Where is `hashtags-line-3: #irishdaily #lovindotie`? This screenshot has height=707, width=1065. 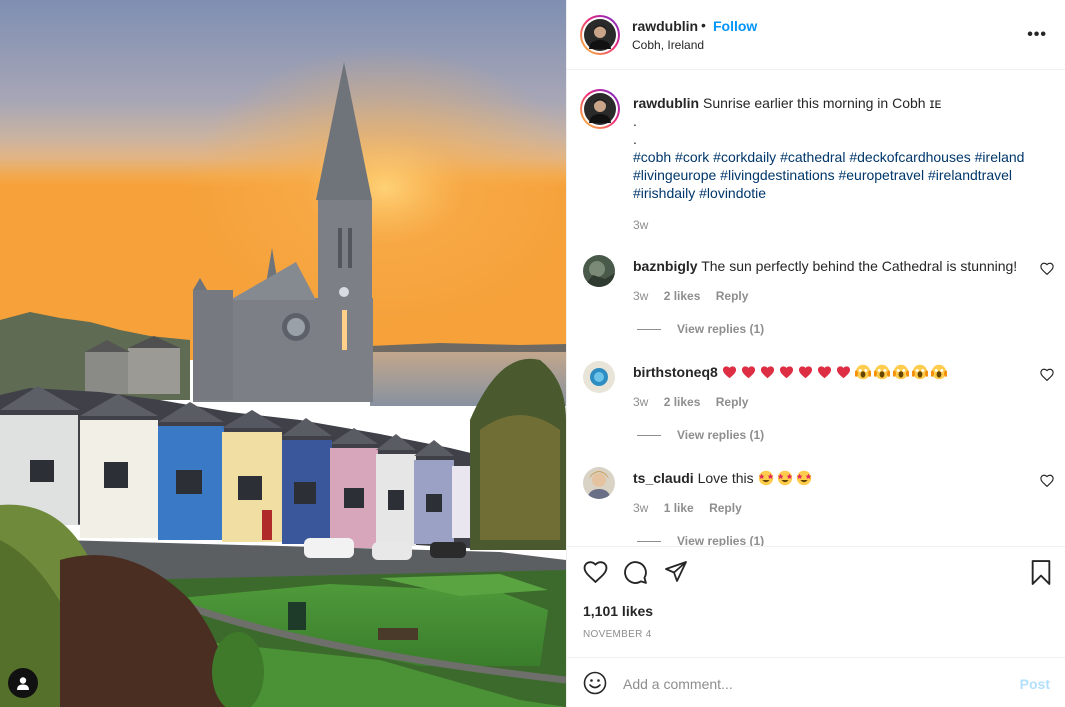 hashtags-line-3: #irishdaily #lovindotie is located at coordinates (838, 193).